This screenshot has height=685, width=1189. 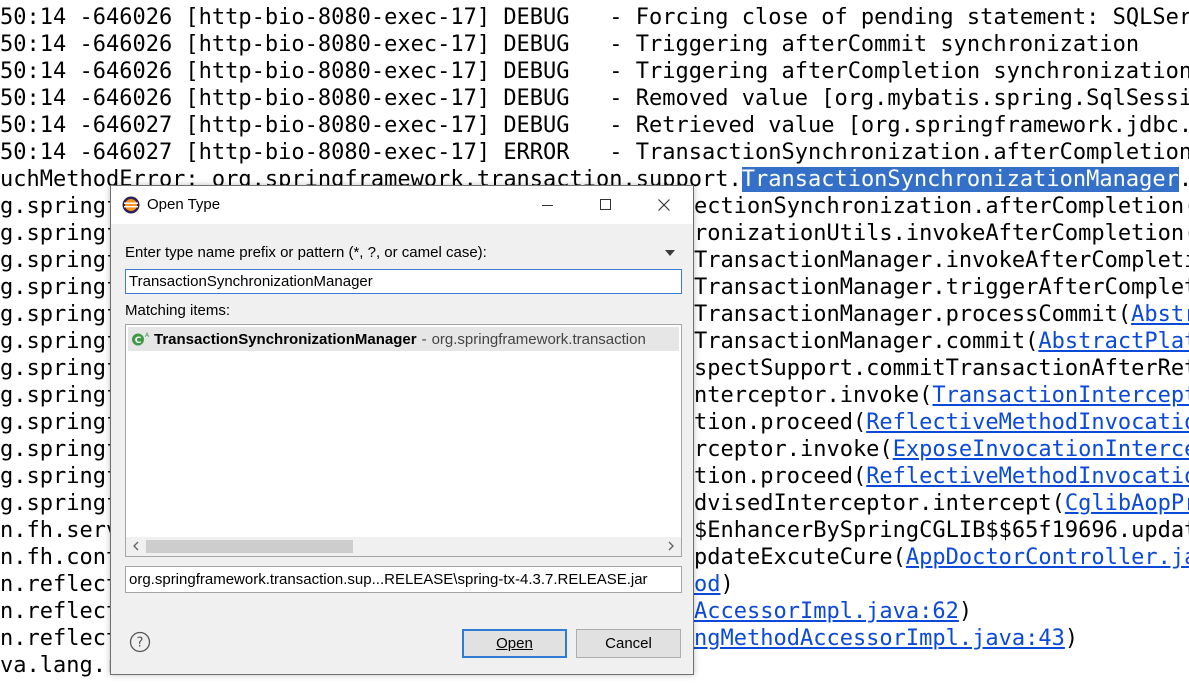 I want to click on console-line-left-fragment: va.lang.re, so click(x=56, y=665).